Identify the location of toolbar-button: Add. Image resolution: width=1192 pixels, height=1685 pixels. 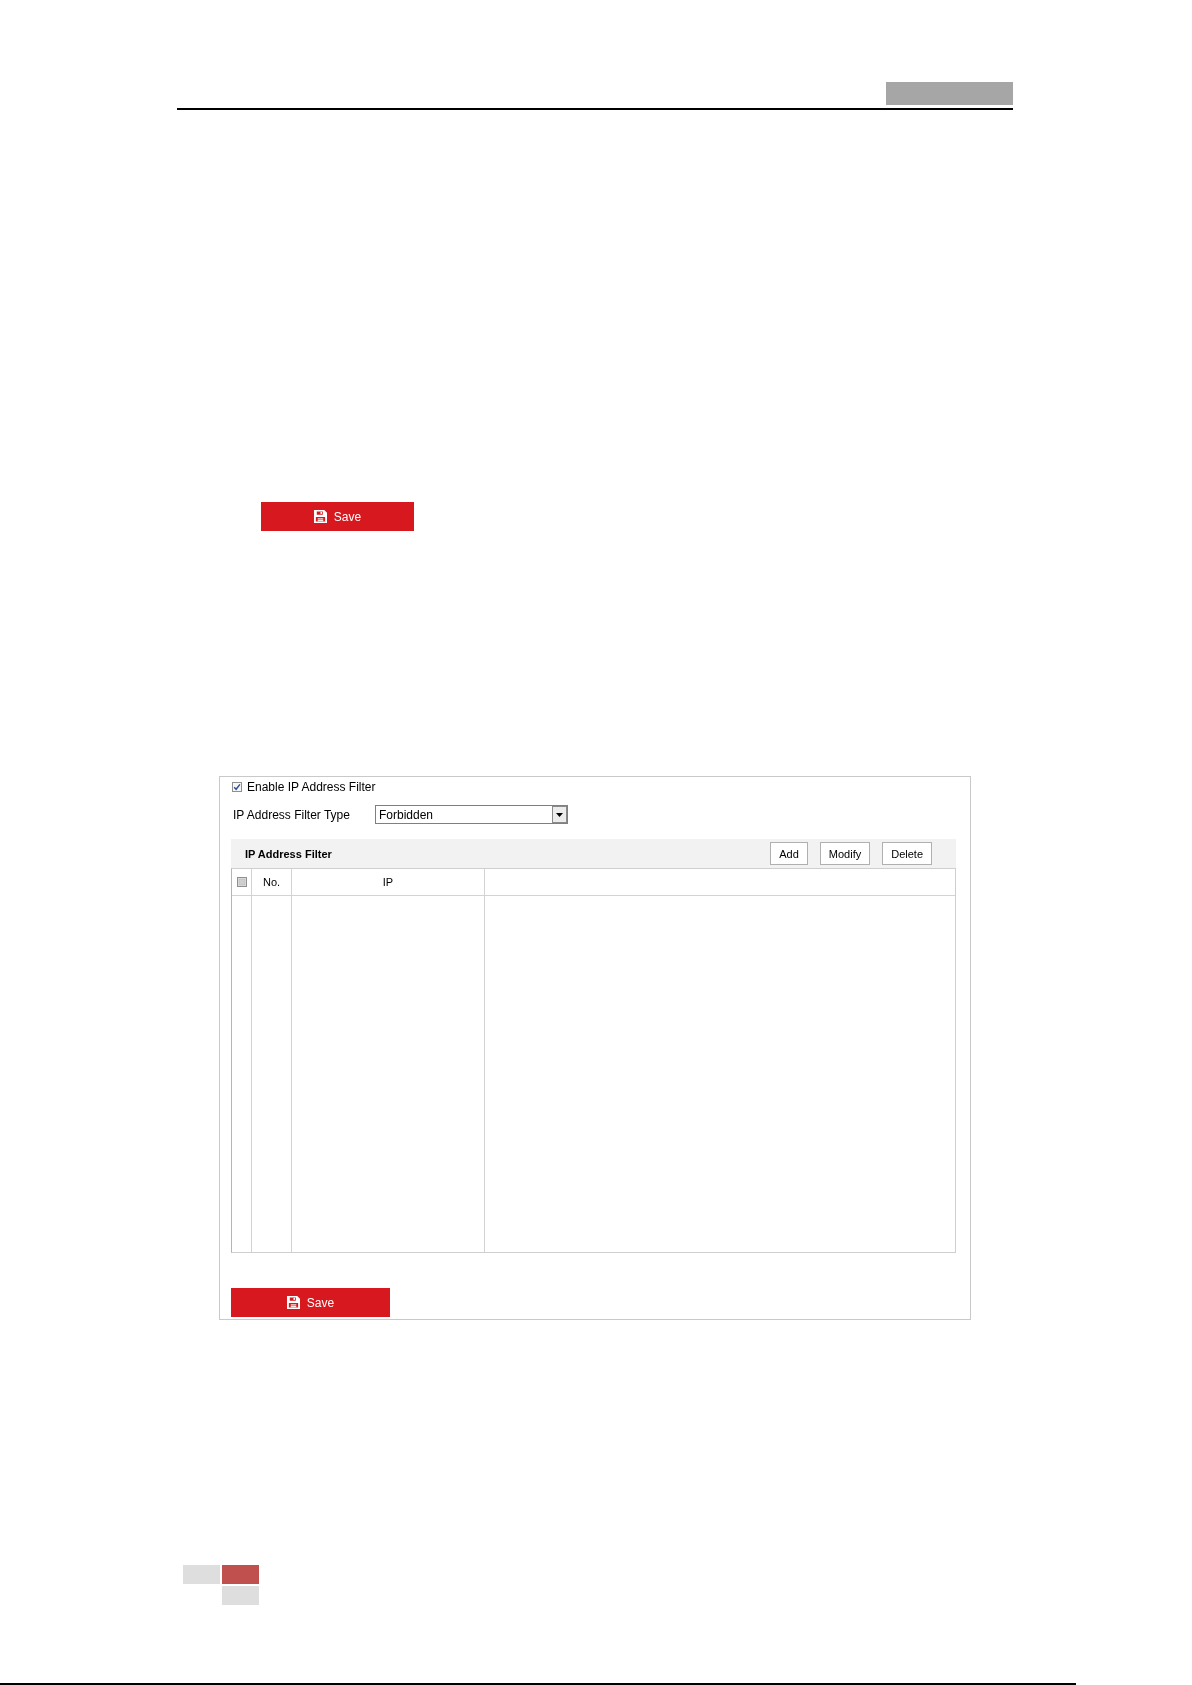
(789, 853).